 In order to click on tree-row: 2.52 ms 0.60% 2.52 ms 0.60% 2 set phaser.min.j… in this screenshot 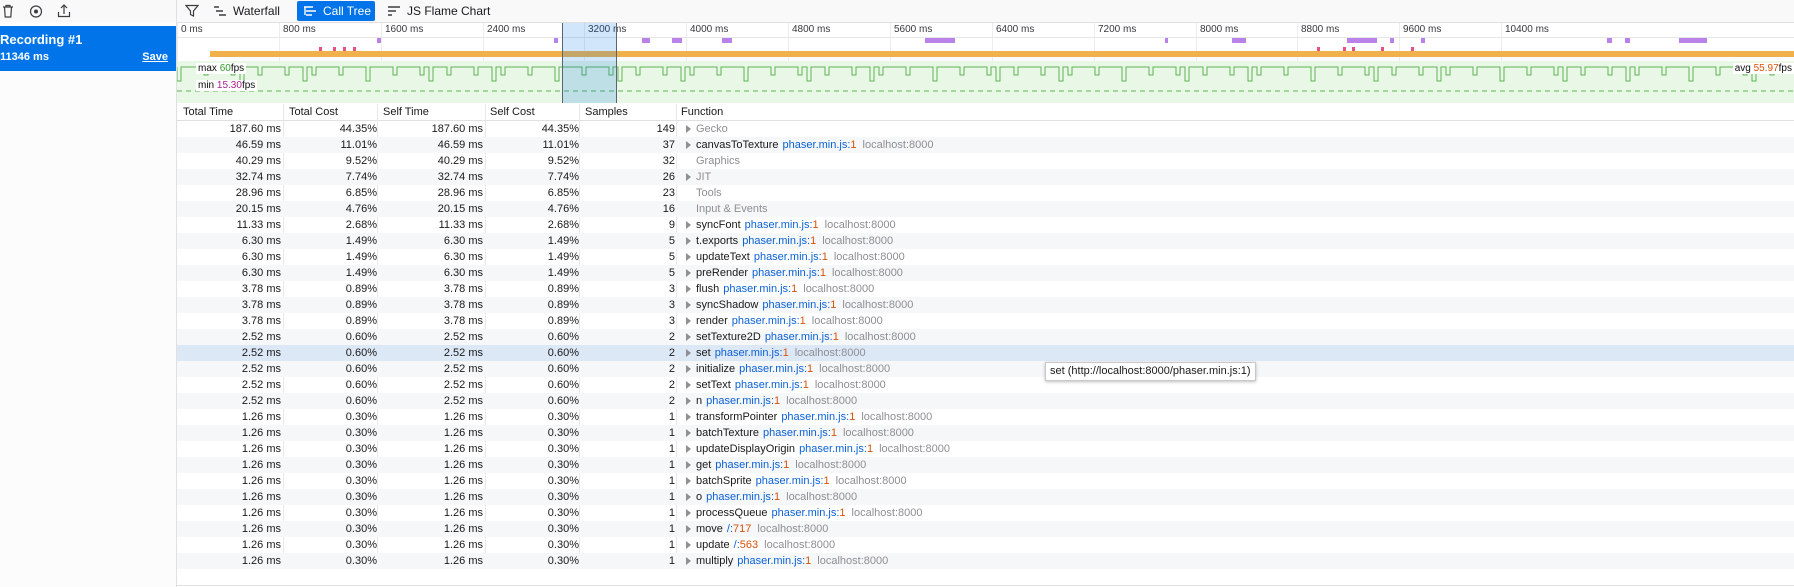, I will do `click(985, 353)`.